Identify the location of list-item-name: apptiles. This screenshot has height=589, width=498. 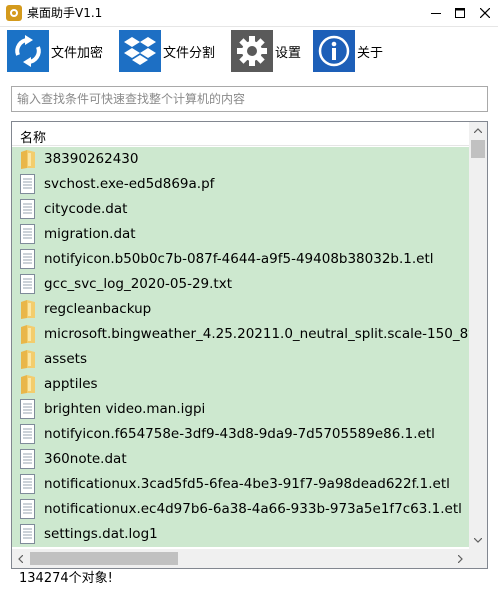
(71, 384).